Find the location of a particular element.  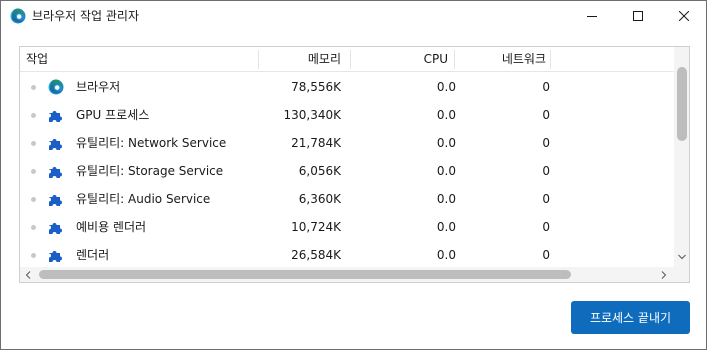

table-row: 예비용 렌더러 10,724K 0.0 0 is located at coordinates (347, 227).